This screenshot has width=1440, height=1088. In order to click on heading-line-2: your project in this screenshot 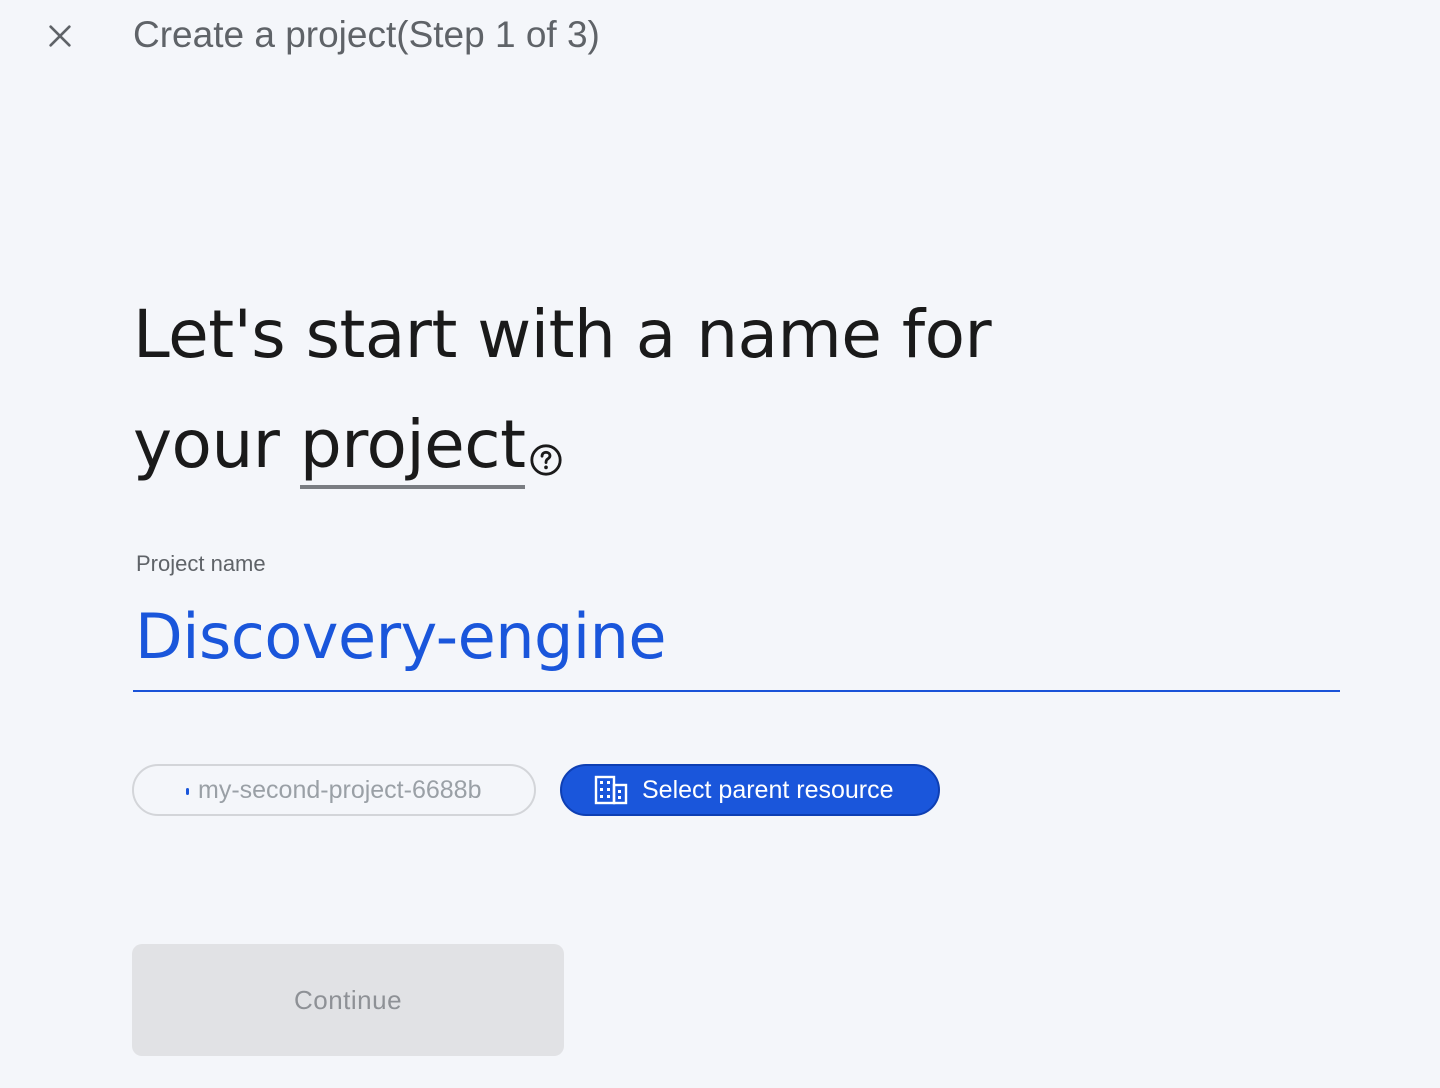, I will do `click(683, 445)`.